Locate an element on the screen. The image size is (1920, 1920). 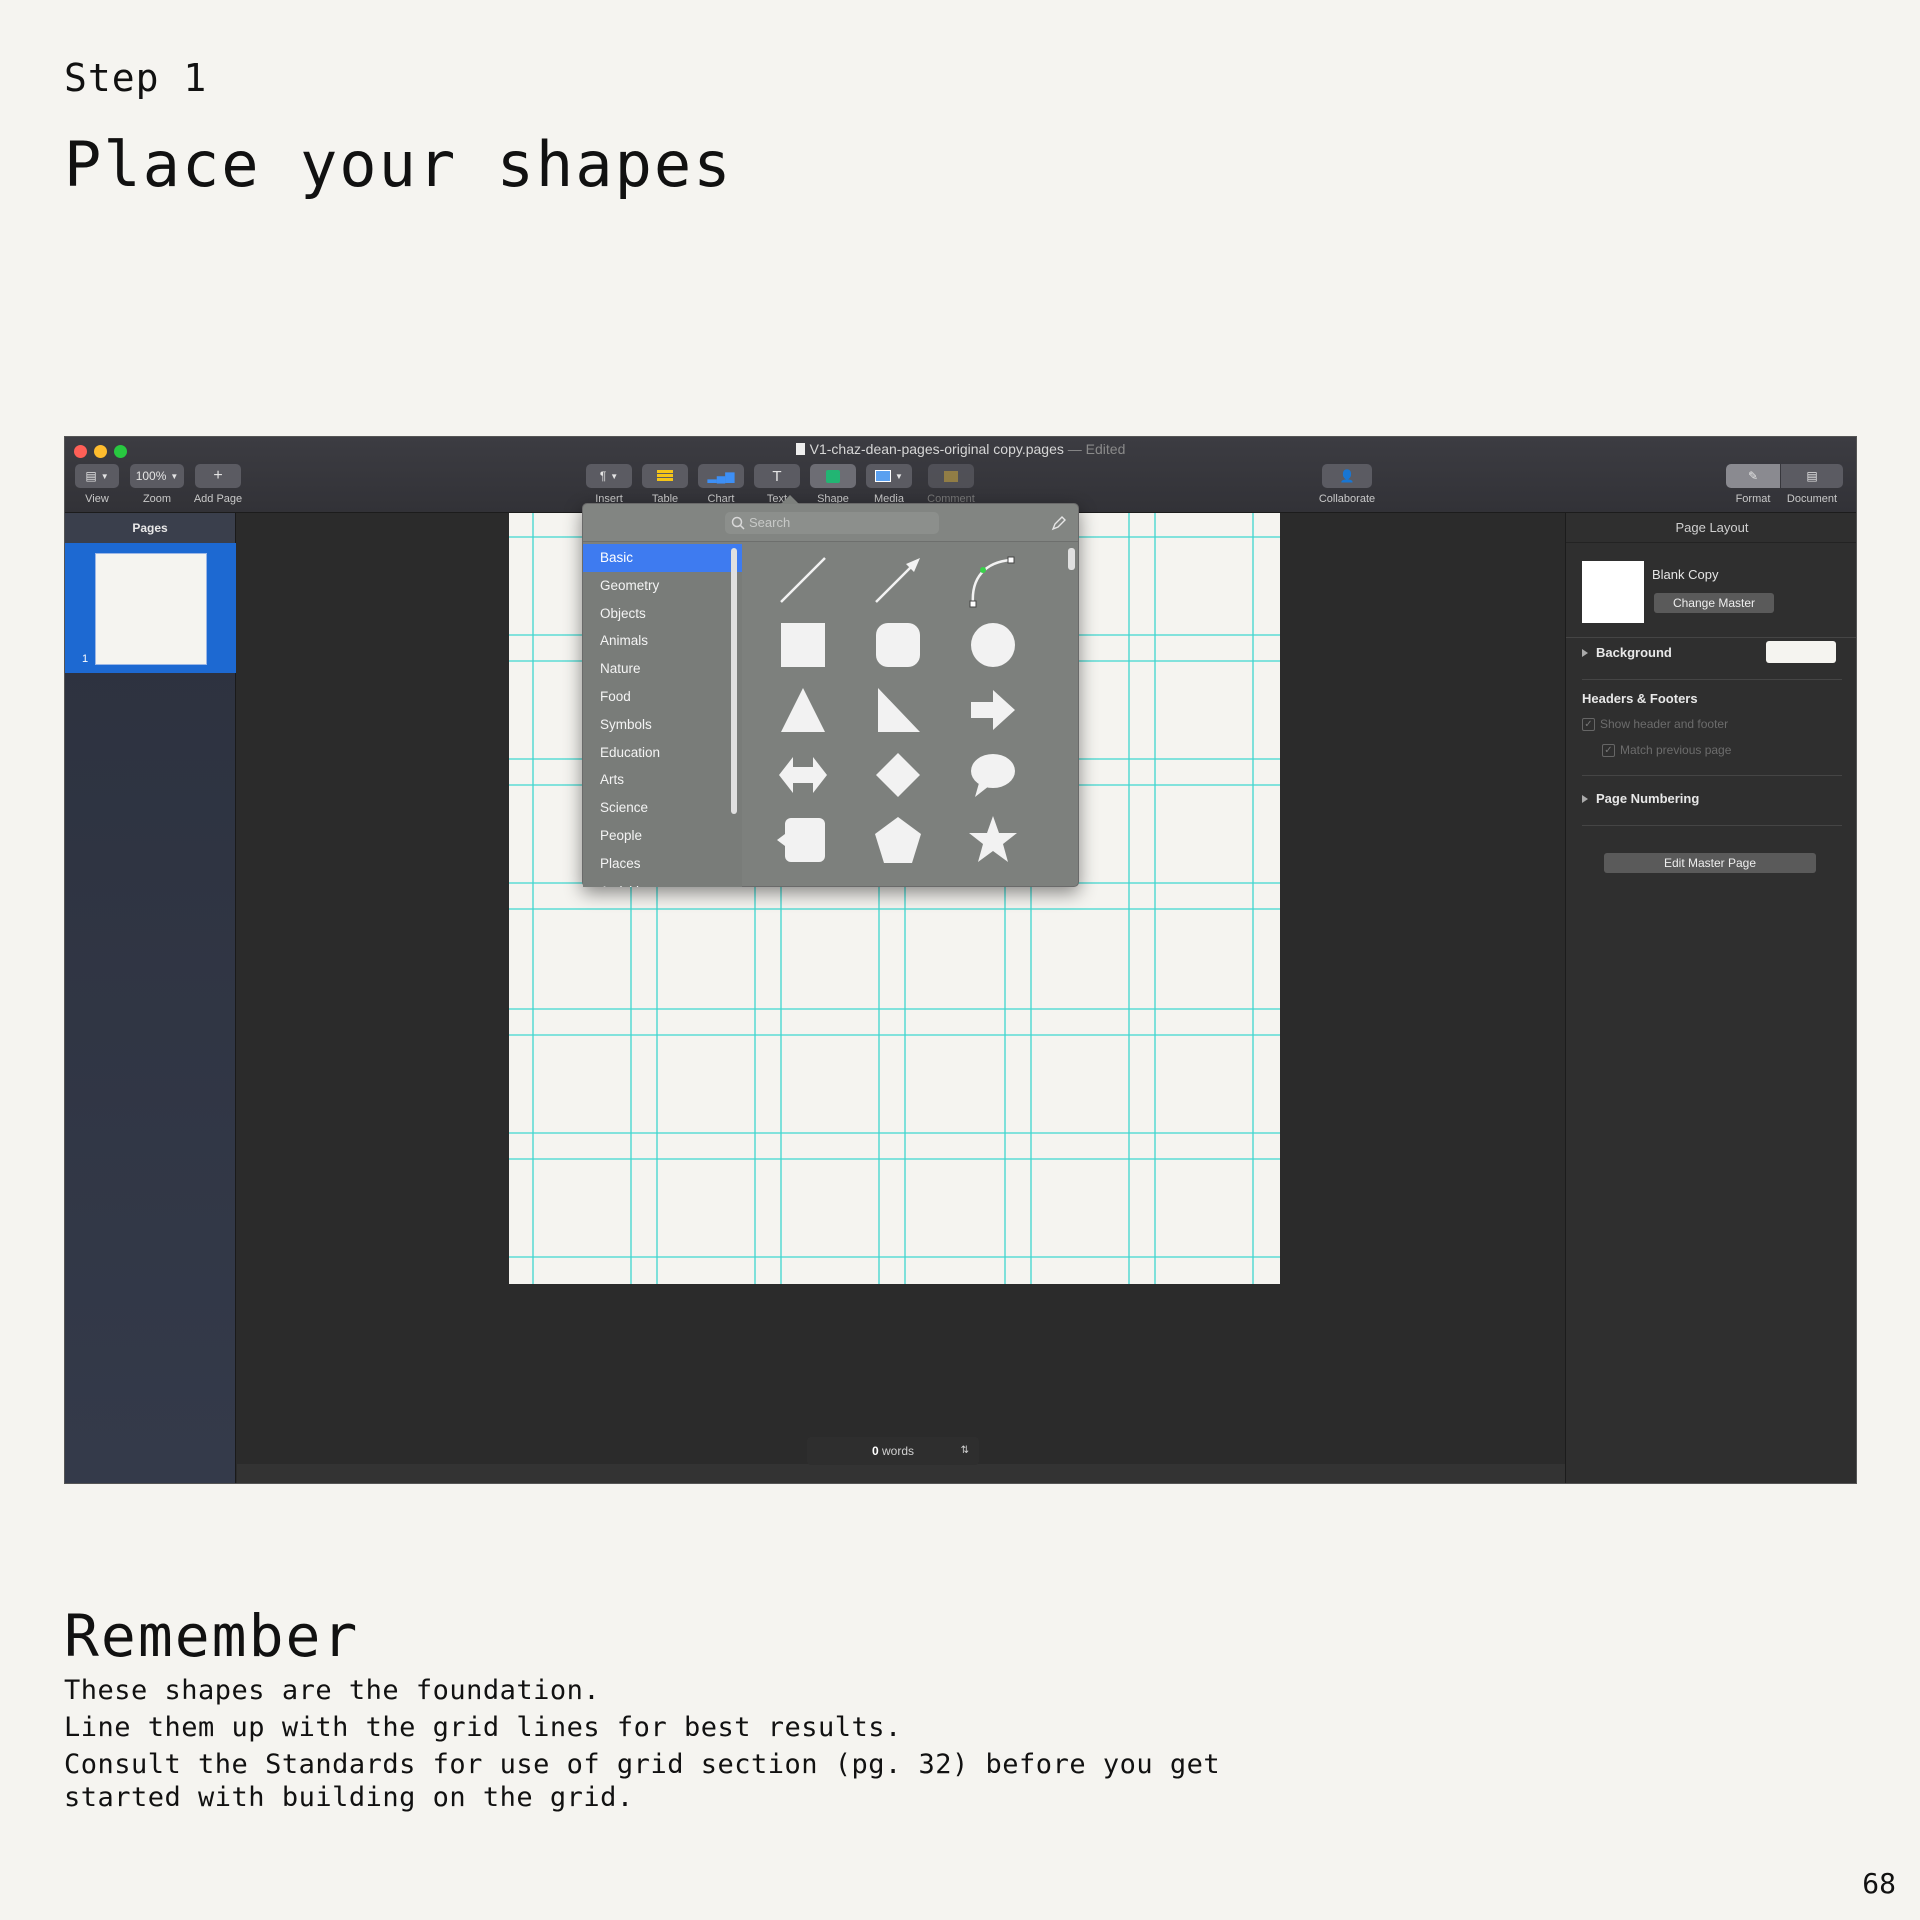
page-numbering-section: Page Numbering is located at coordinates (1640, 798).